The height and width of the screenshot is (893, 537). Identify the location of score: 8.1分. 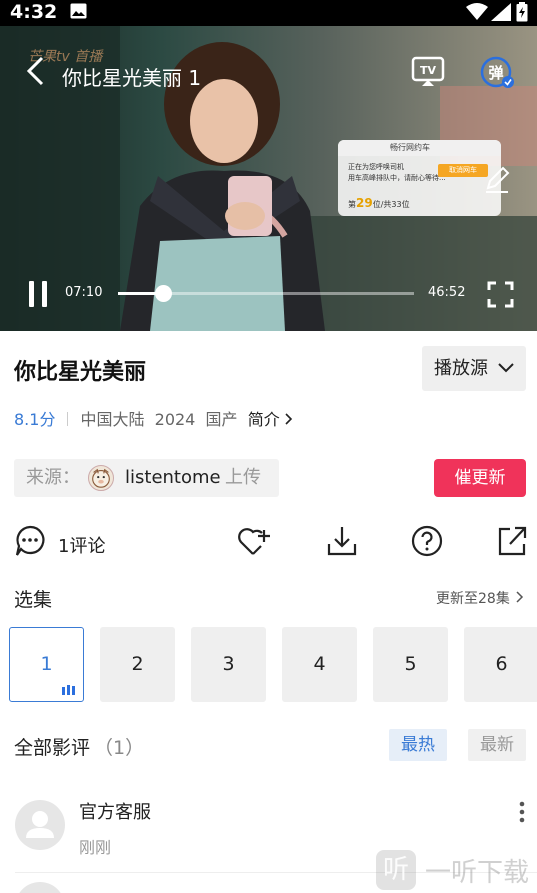
(35, 419).